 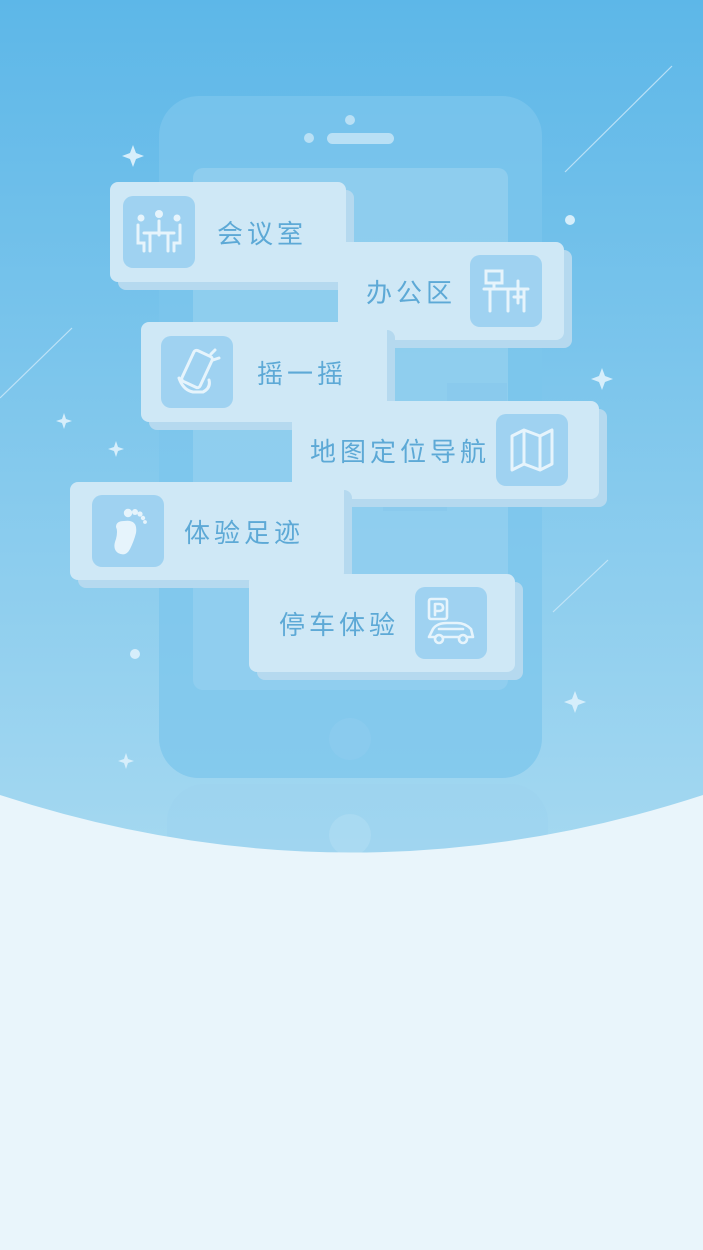 I want to click on footprints-card: 体验足迹, so click(x=207, y=531).